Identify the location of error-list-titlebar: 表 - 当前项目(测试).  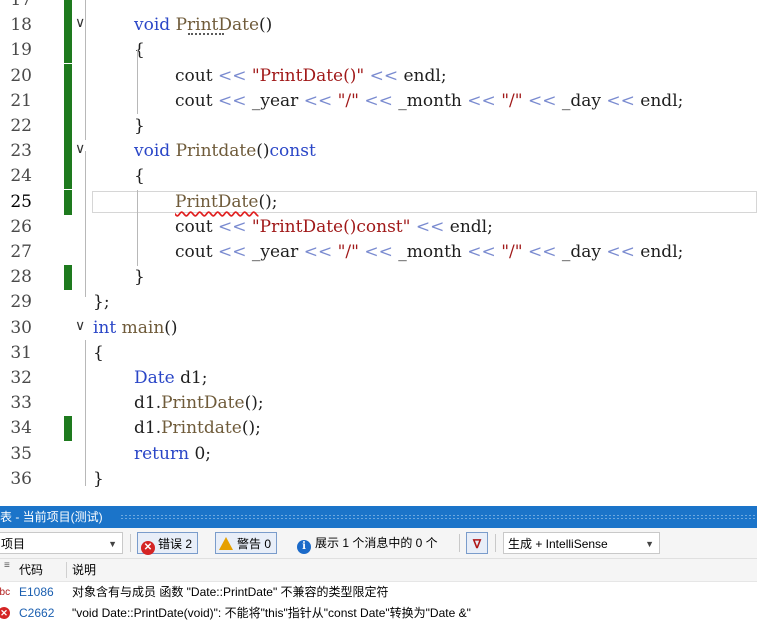
(378, 517).